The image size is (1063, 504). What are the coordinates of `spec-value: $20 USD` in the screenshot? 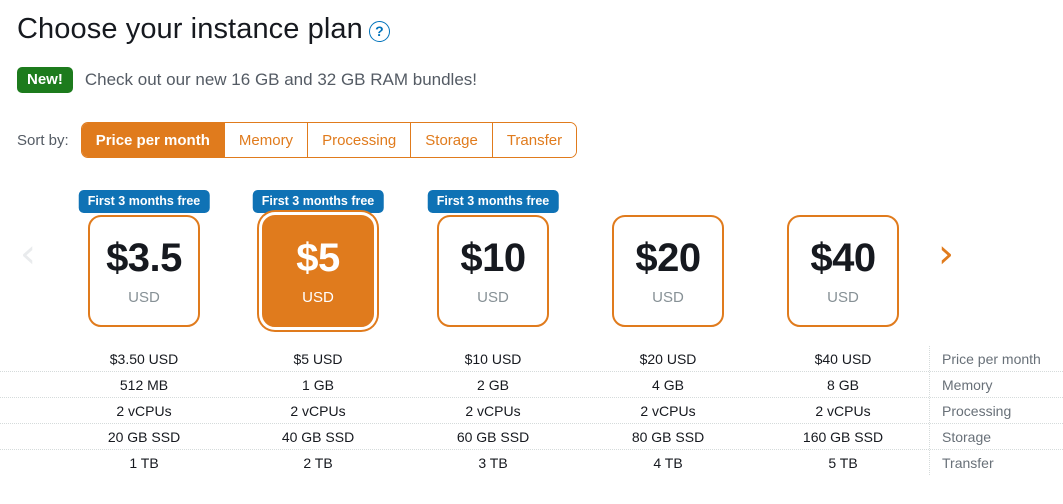 It's located at (668, 358).